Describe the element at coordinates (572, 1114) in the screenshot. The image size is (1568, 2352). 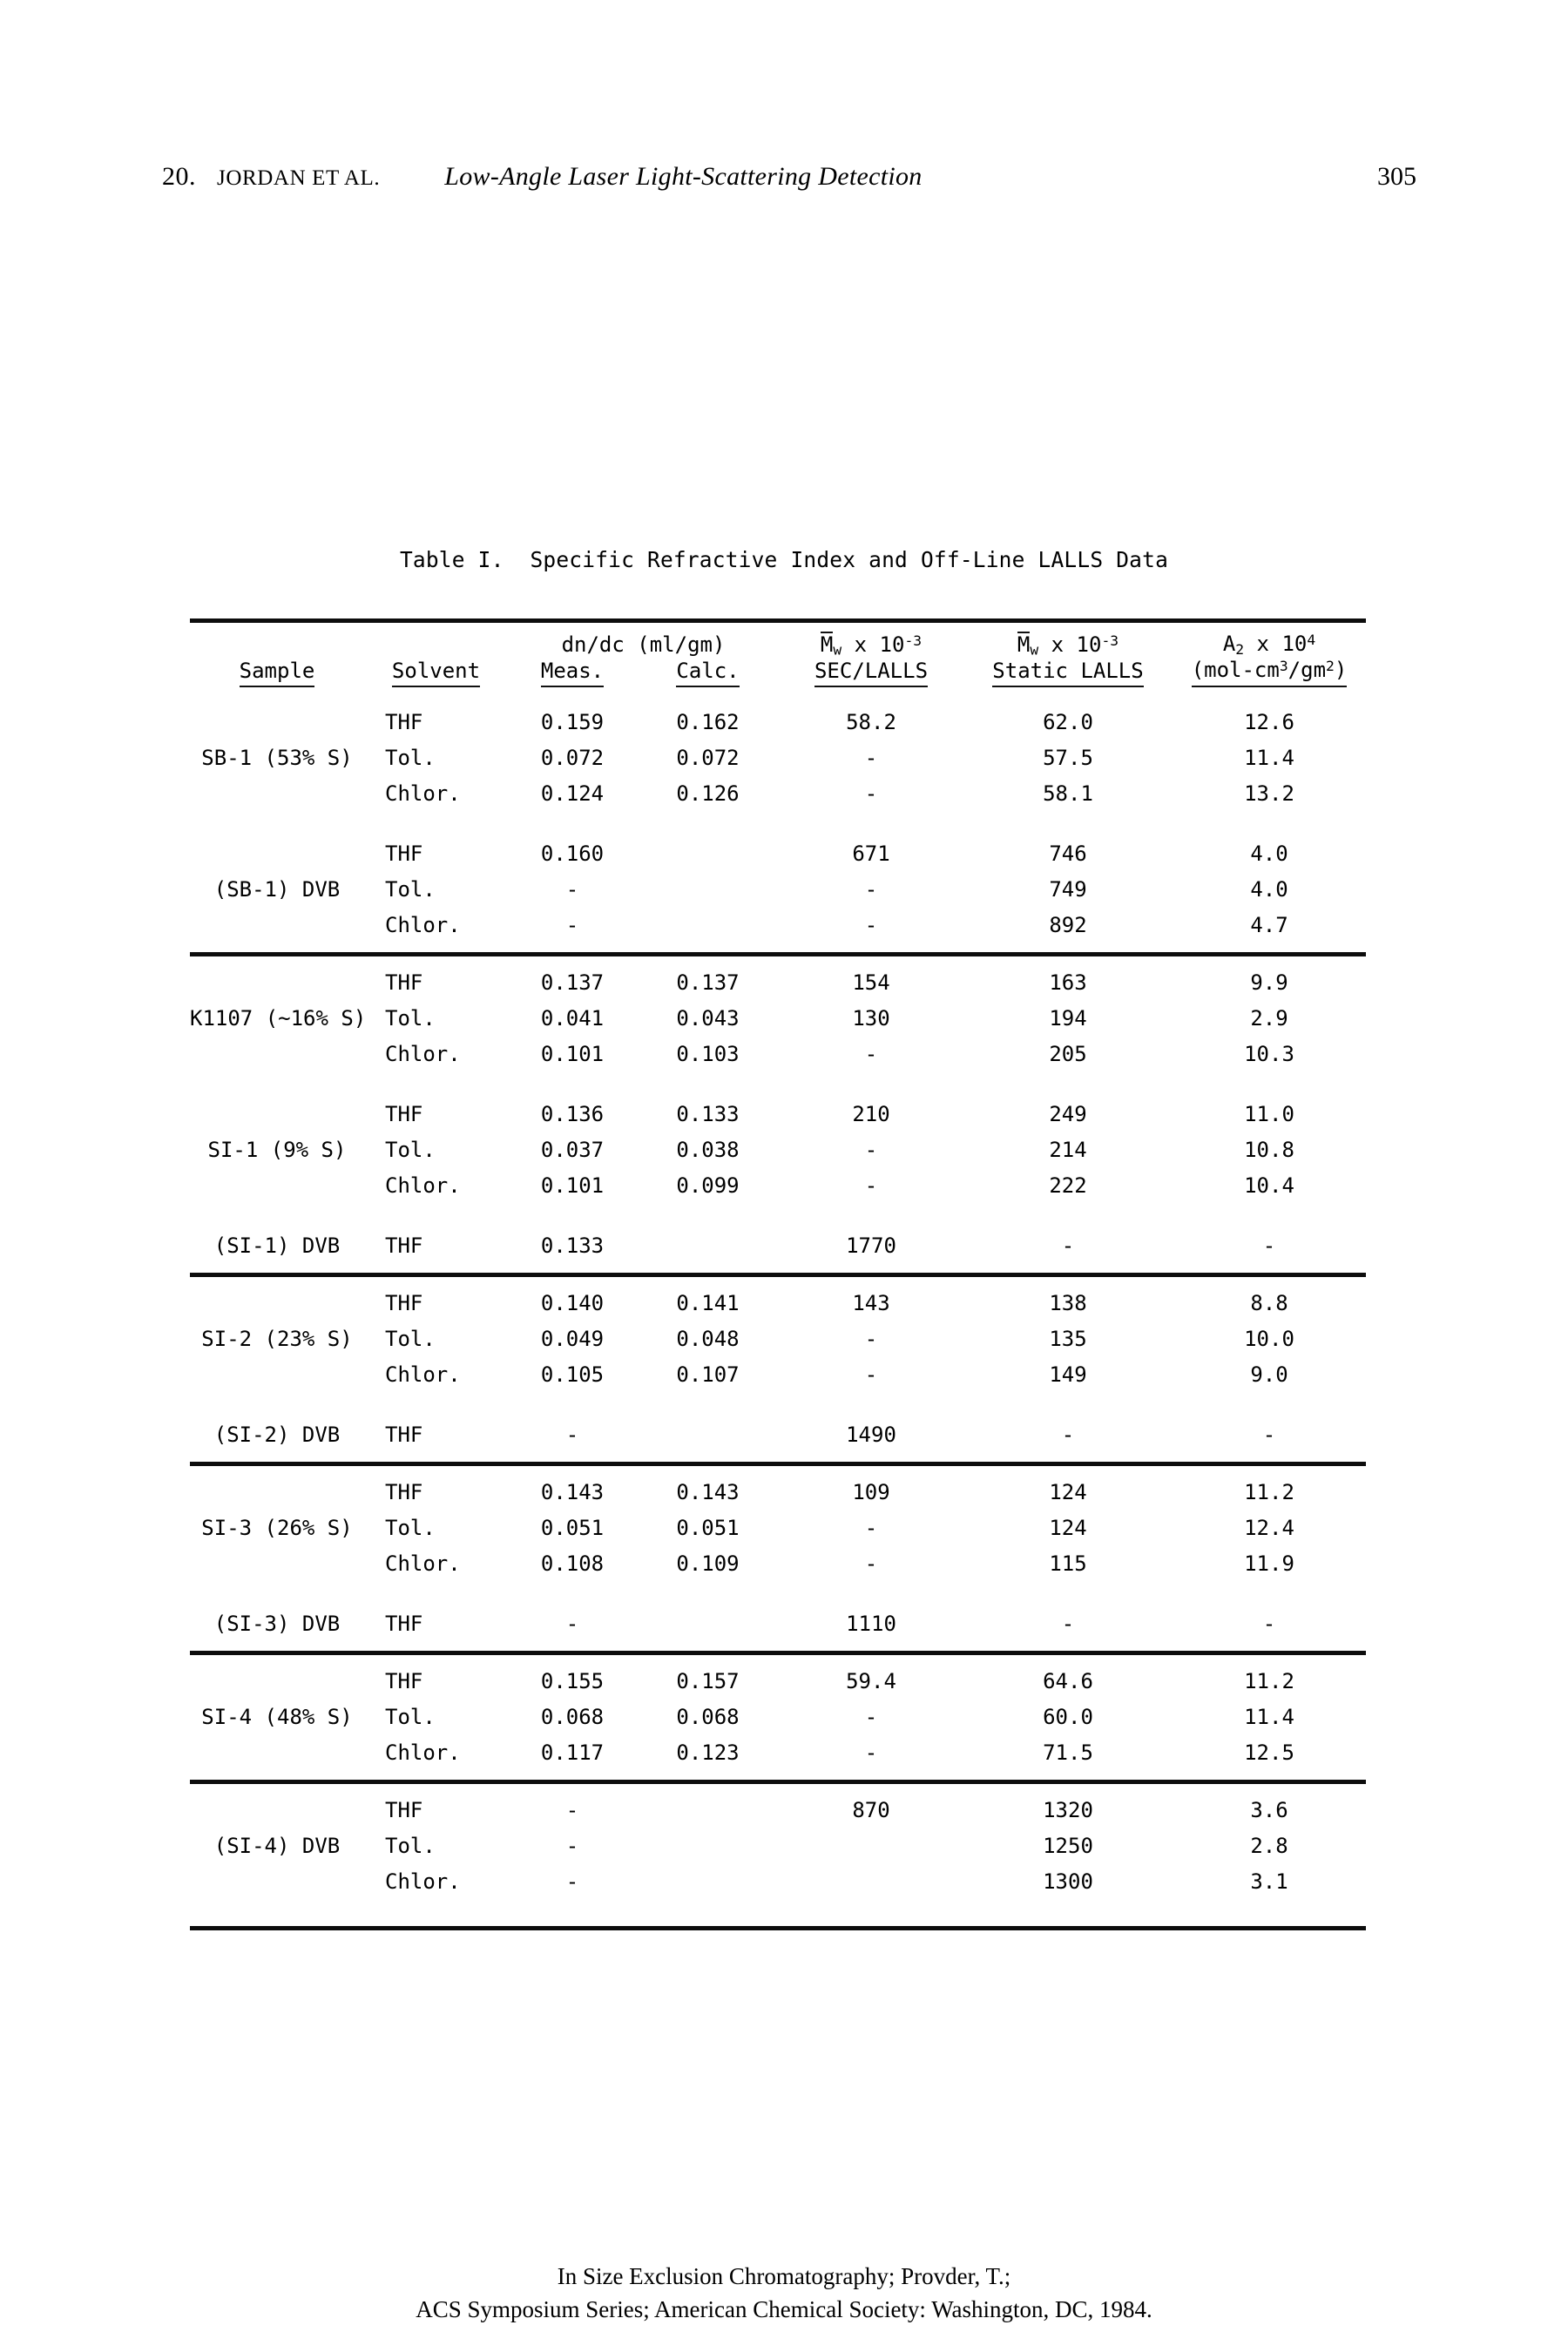
I see `cell-meas: 0.136` at that location.